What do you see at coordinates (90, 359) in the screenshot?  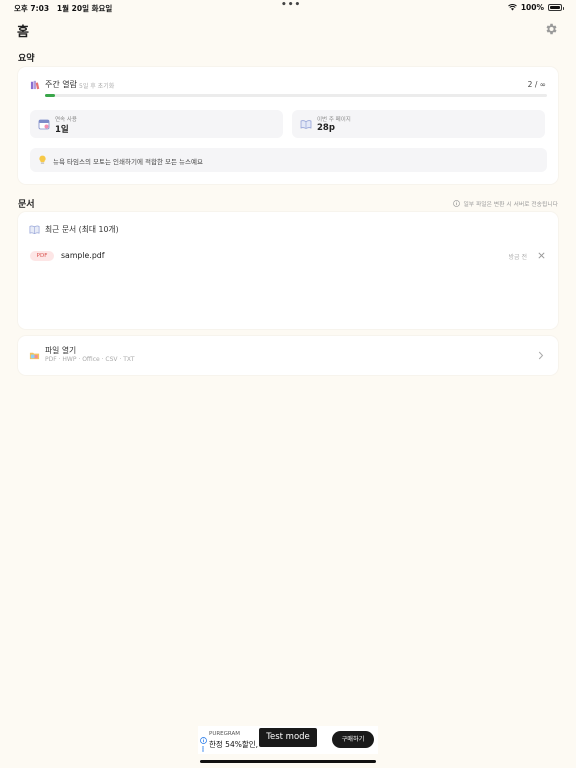 I see `supported-formats: PDF · HWP · Office · CSV · TXT` at bounding box center [90, 359].